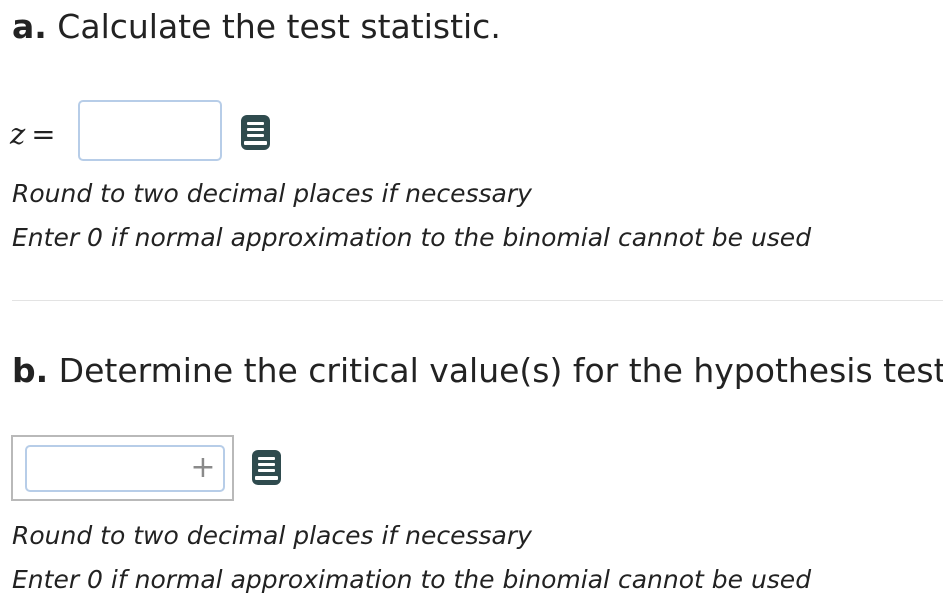 Image resolution: width=943 pixels, height=596 pixels. I want to click on part-a-heading: a. Calculate the test statistic., so click(256, 27).